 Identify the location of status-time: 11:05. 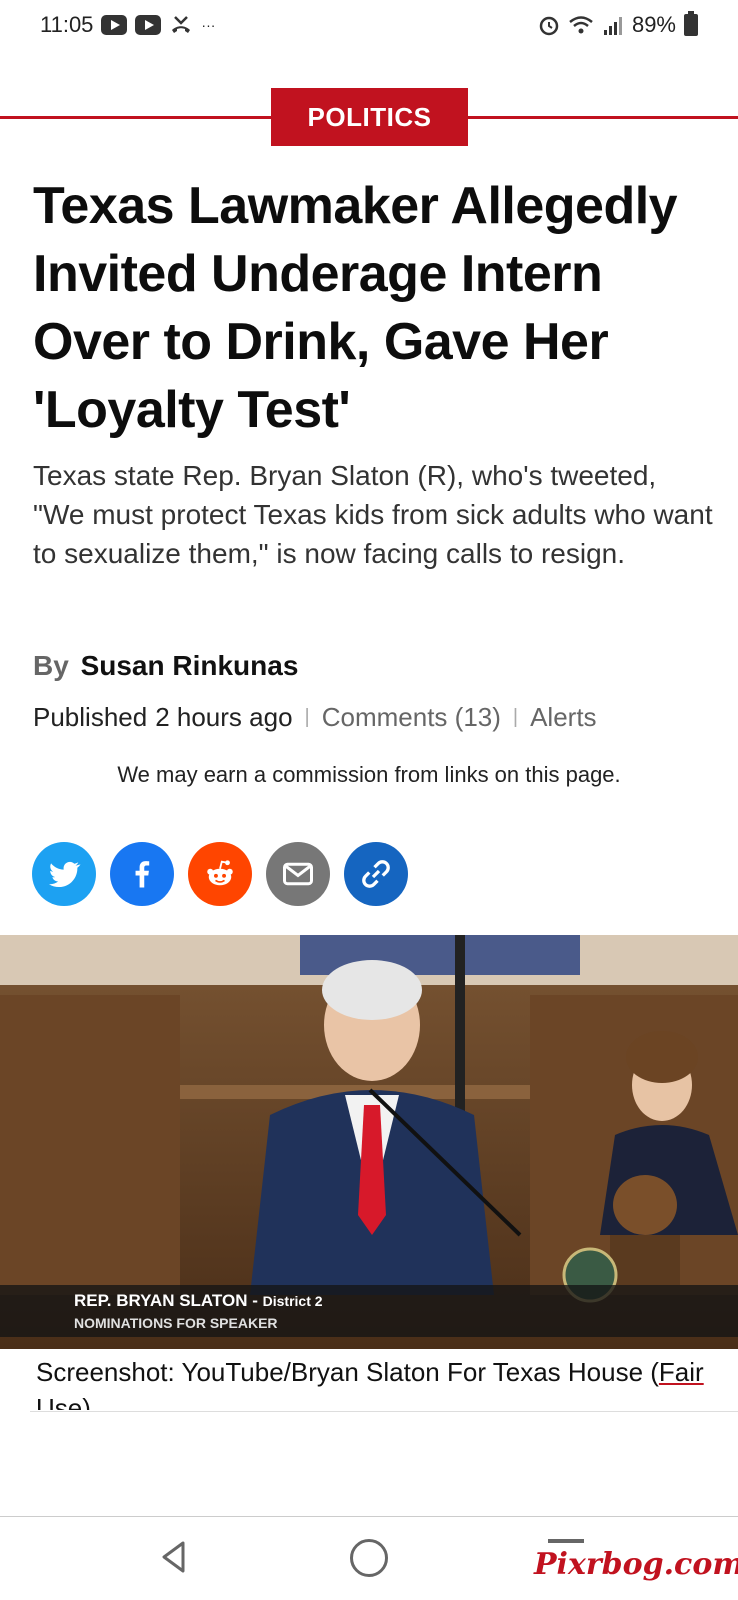
(67, 24).